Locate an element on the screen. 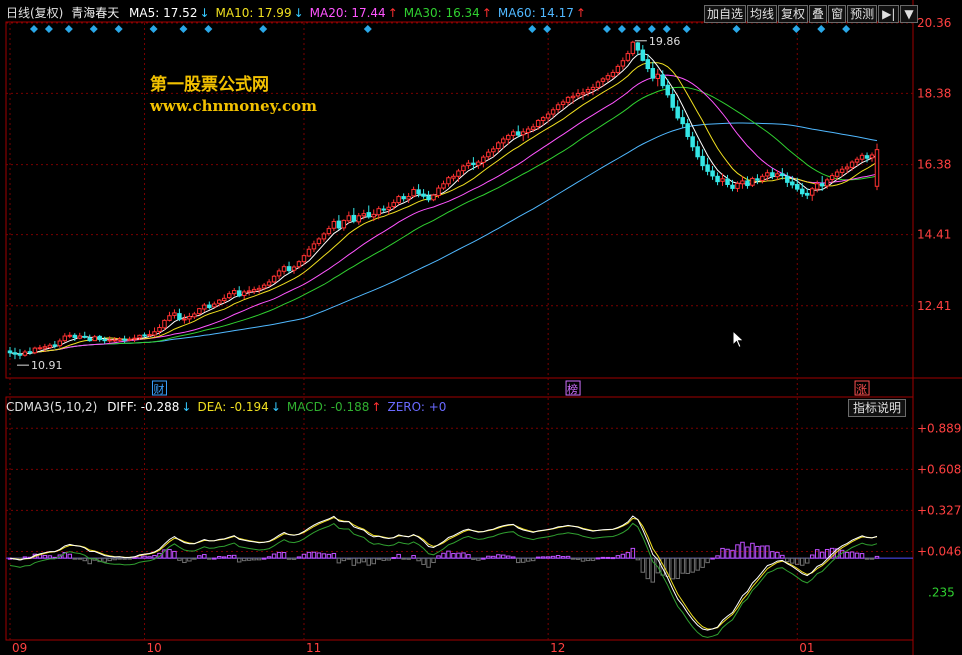  ma-settings-button: 均线 is located at coordinates (762, 14).